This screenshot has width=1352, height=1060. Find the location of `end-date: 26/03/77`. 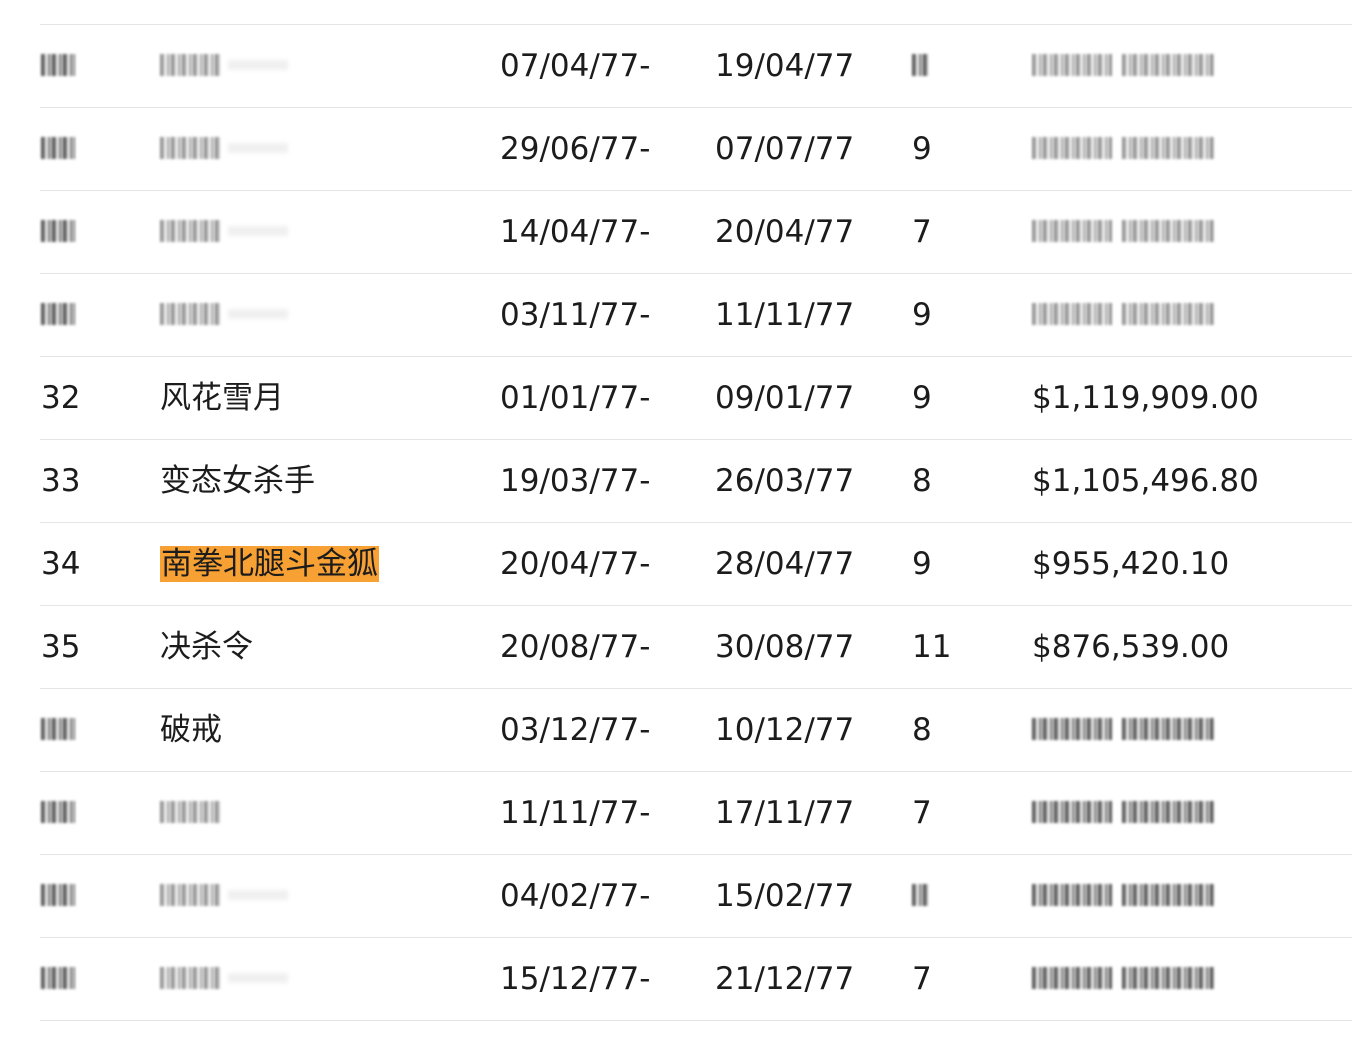

end-date: 26/03/77 is located at coordinates (785, 481).